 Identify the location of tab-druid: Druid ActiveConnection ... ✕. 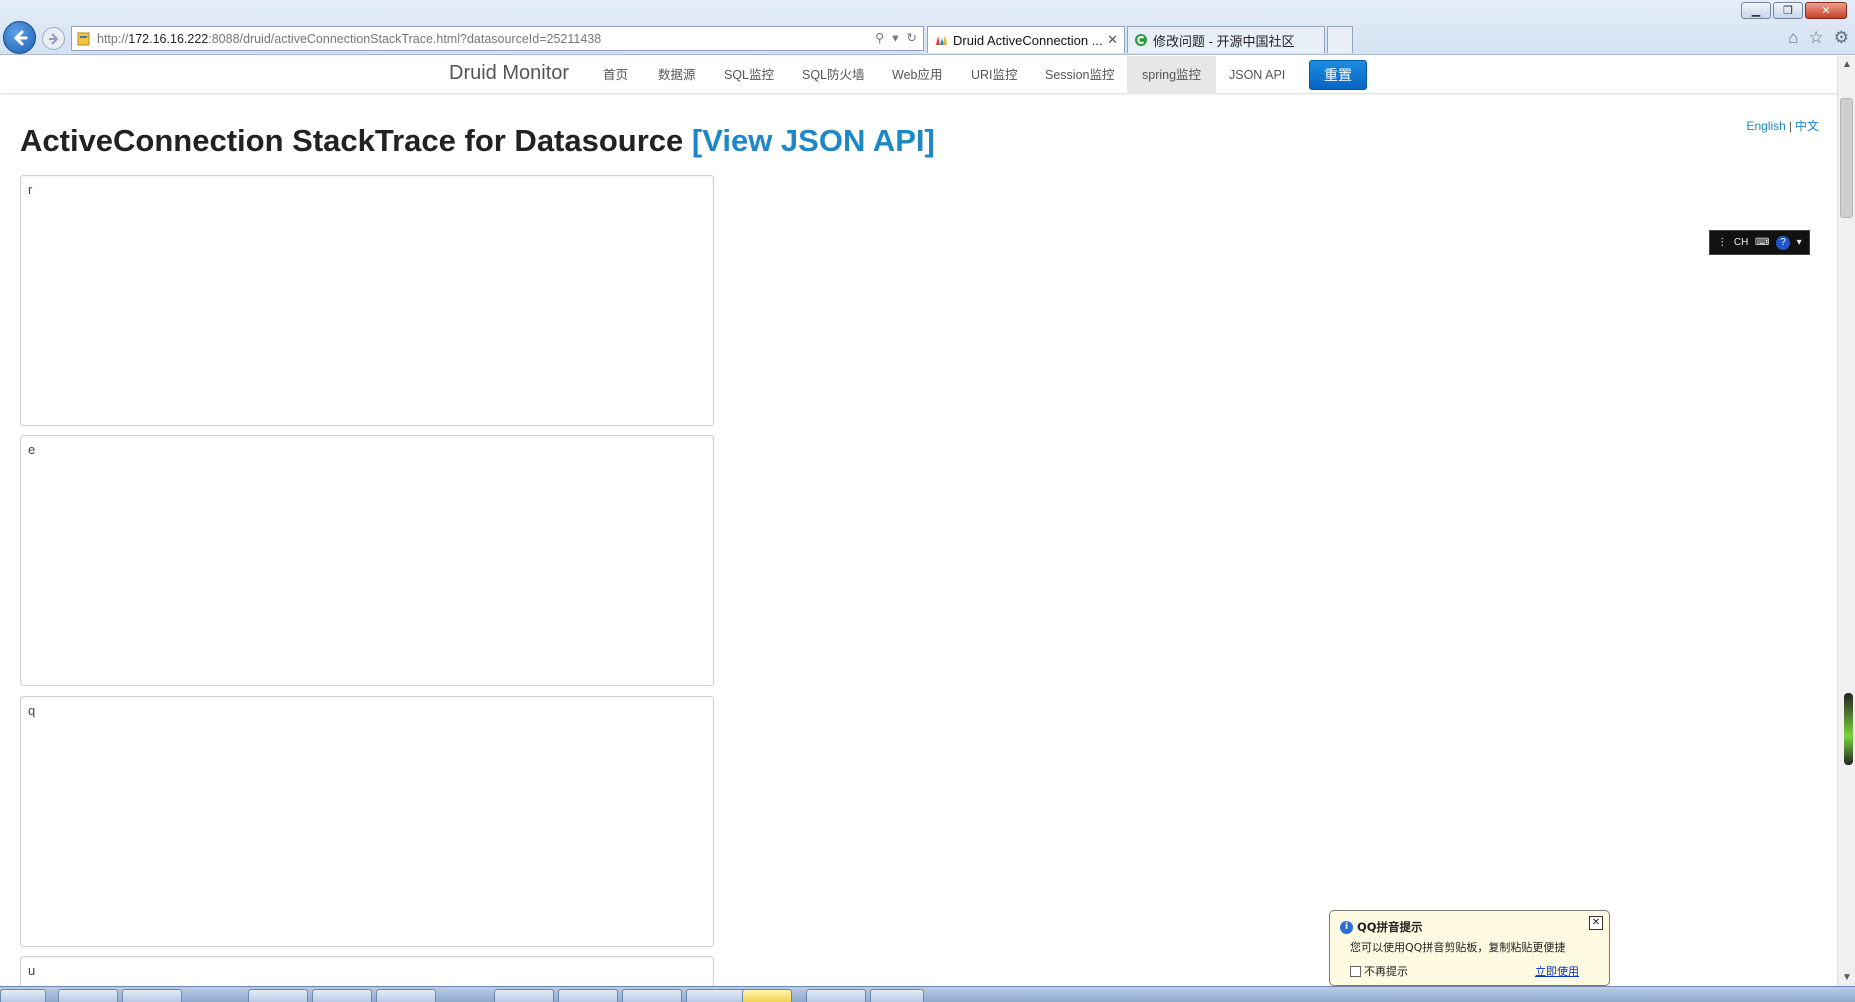
(1026, 39).